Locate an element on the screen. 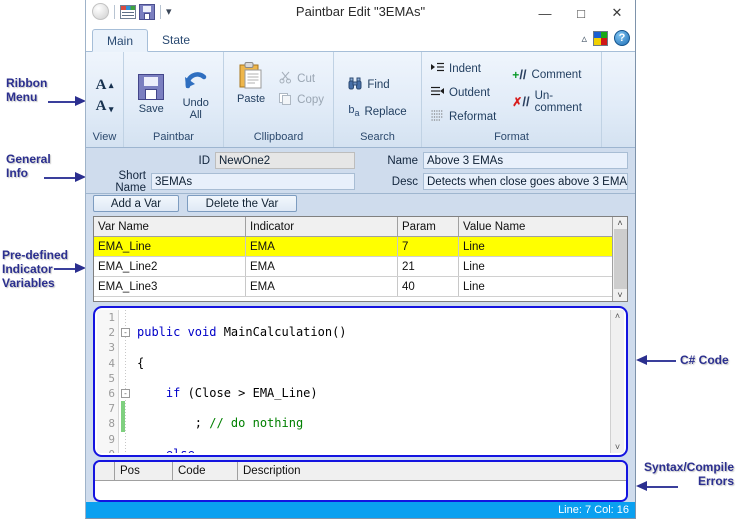 The width and height of the screenshot is (736, 519). table-row: EMA_Line2 EMA 21 Line is located at coordinates (353, 267).